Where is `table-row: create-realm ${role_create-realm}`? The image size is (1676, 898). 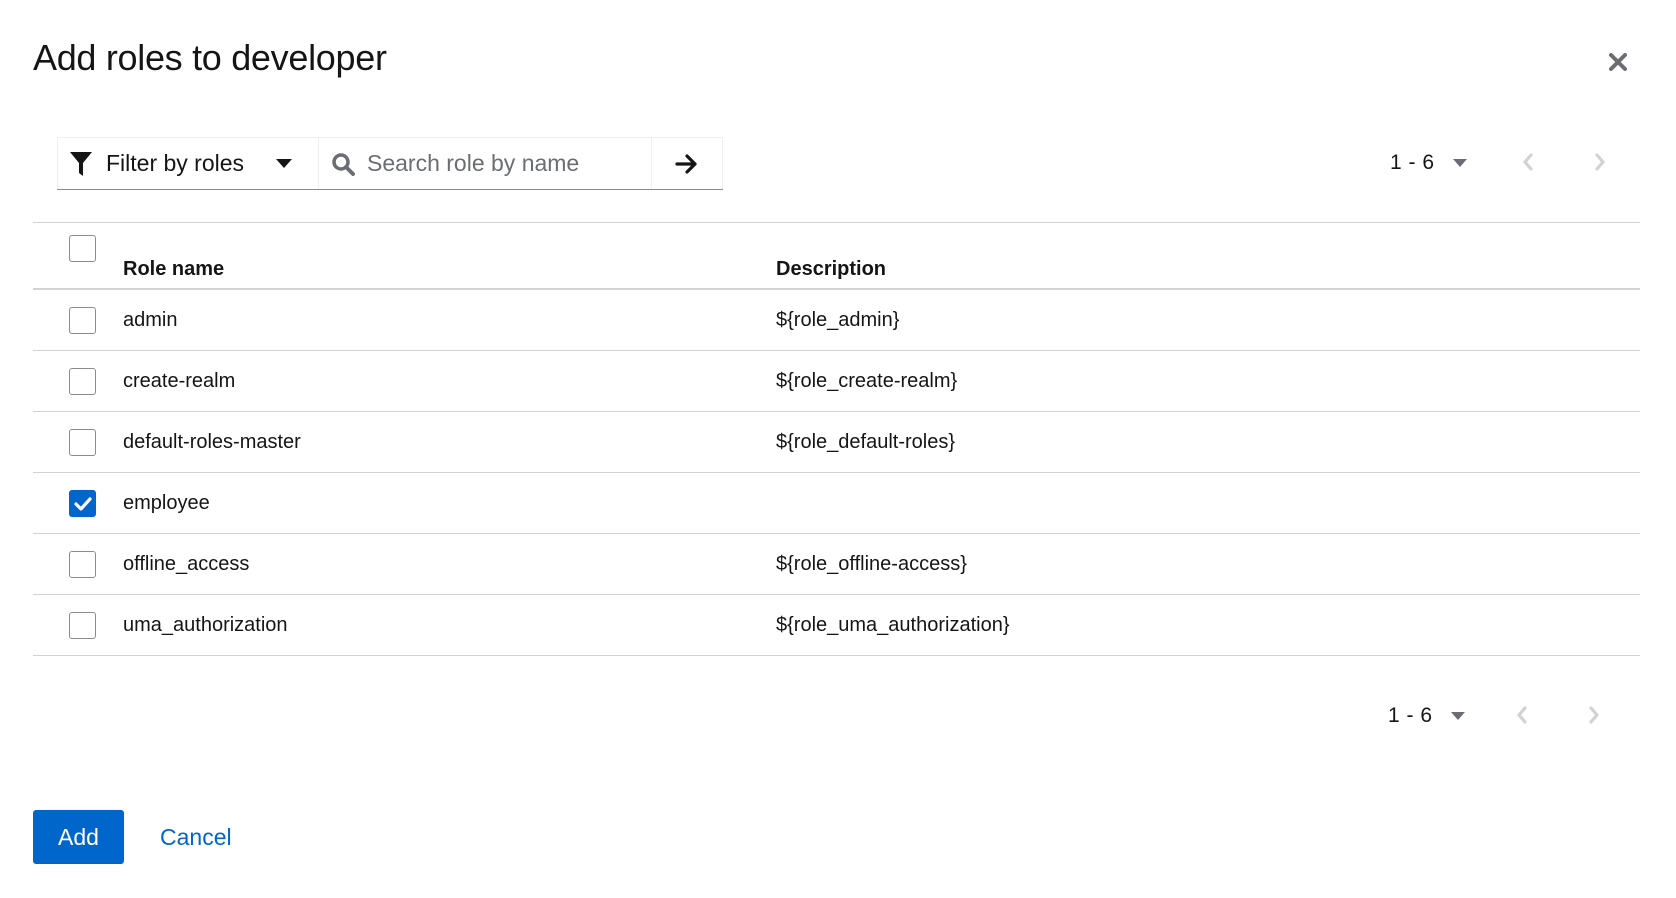 table-row: create-realm ${role_create-realm} is located at coordinates (836, 381).